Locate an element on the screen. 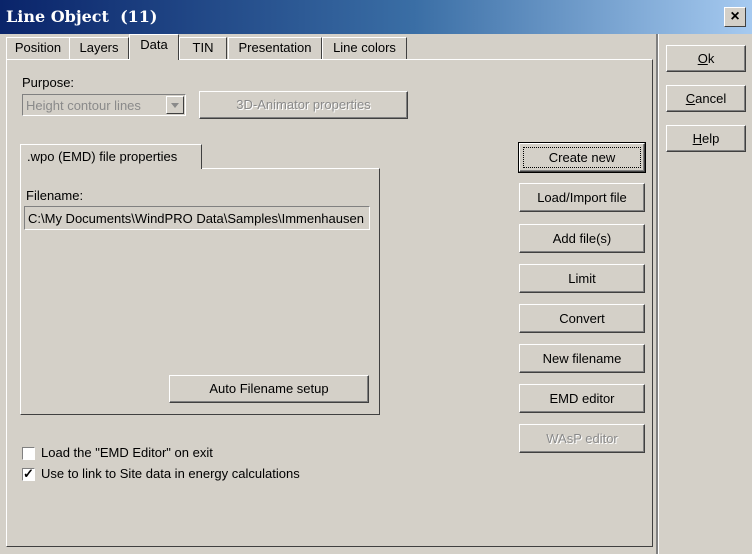 This screenshot has width=752, height=554. auto-filename-setup-button: Auto Filename setup is located at coordinates (269, 389).